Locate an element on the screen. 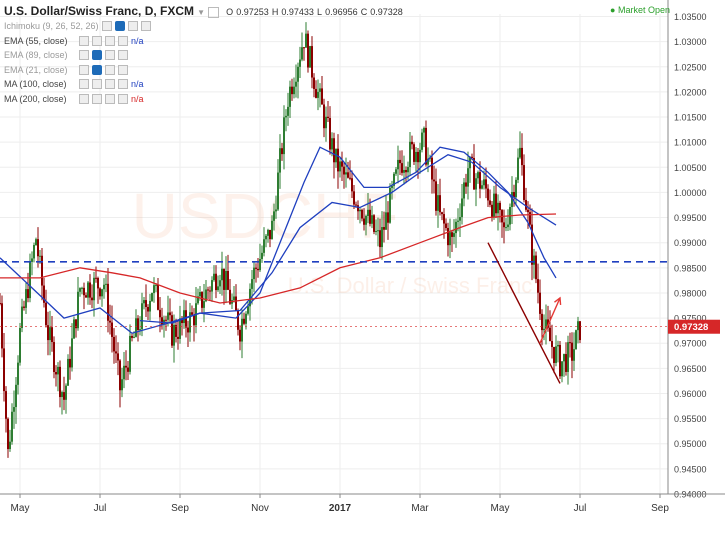 The image size is (725, 543). y-tick-label: 0.96500 is located at coordinates (690, 369).